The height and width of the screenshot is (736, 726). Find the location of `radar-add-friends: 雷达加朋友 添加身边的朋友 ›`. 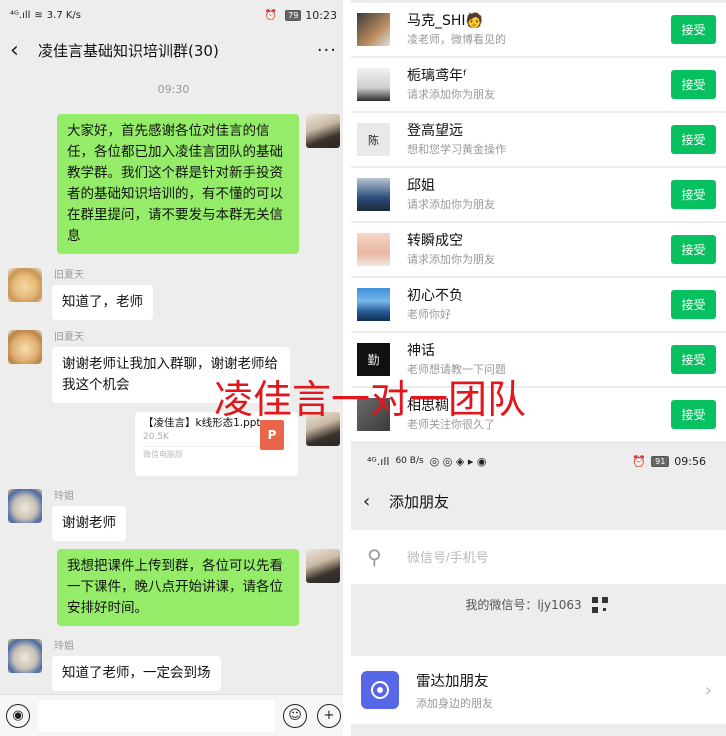

radar-add-friends: 雷达加朋友 添加身边的朋友 › is located at coordinates (536, 690).